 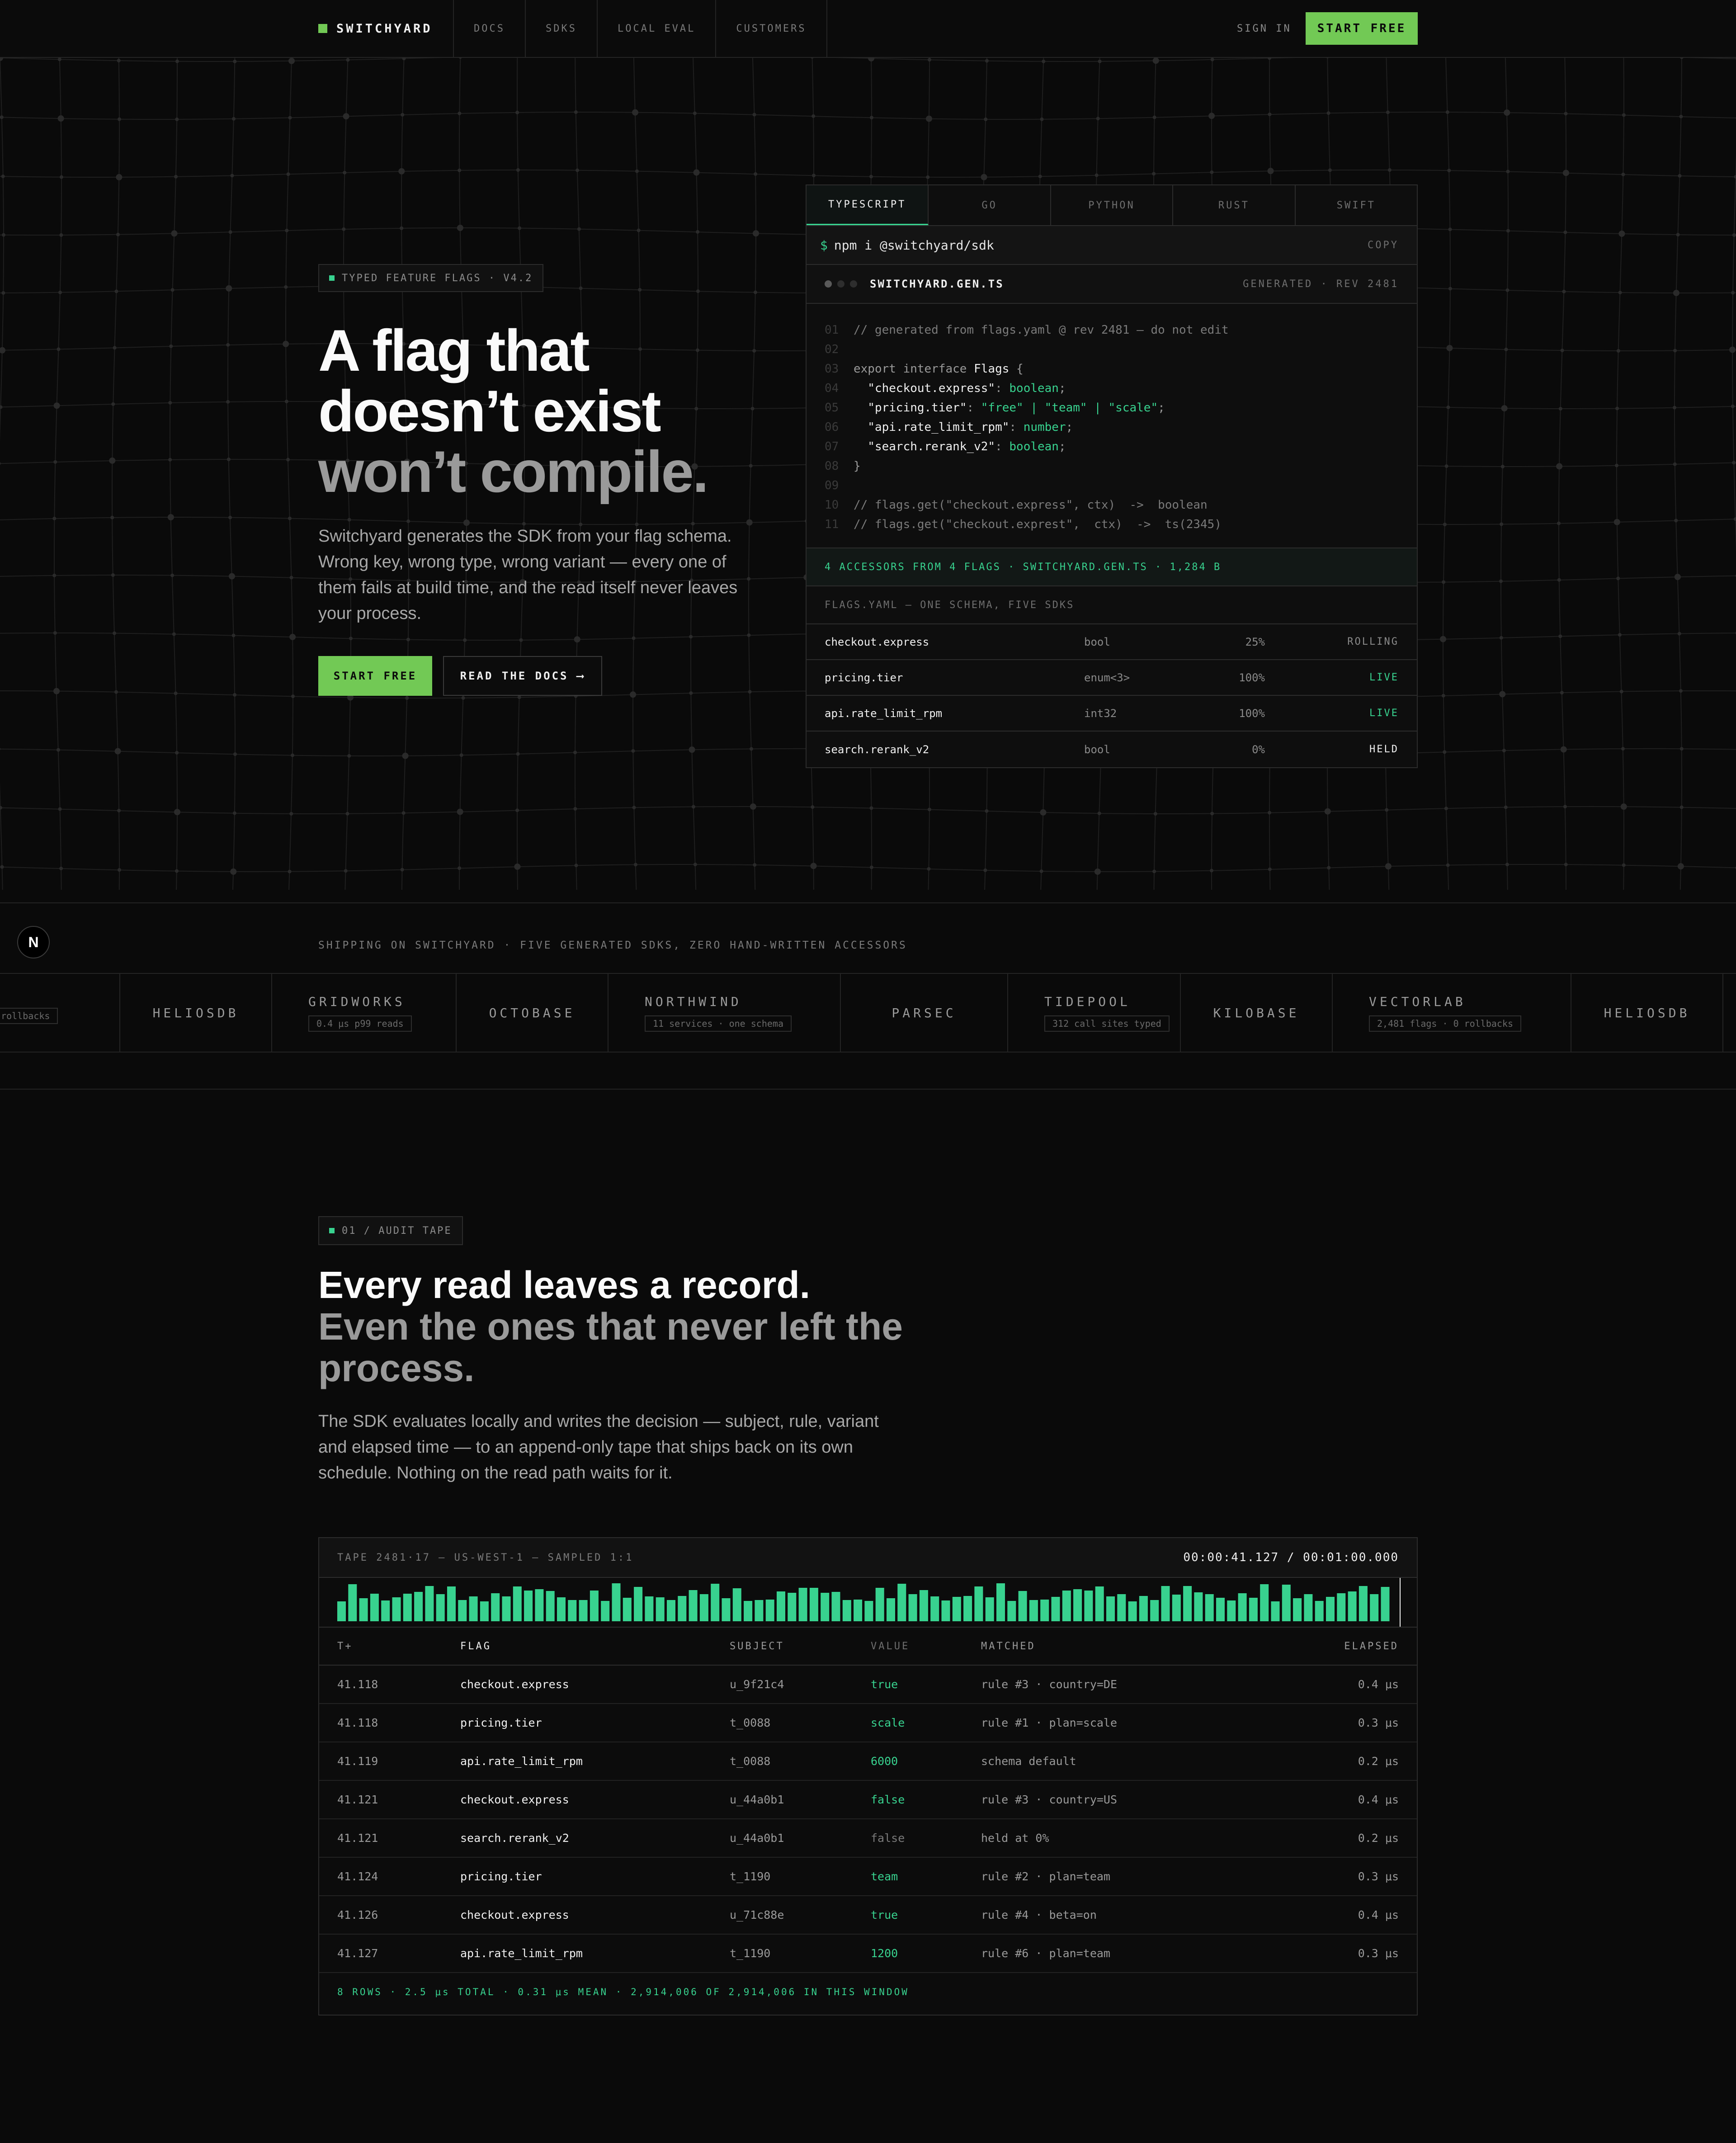 I want to click on copy-button: COPY, so click(x=1384, y=245).